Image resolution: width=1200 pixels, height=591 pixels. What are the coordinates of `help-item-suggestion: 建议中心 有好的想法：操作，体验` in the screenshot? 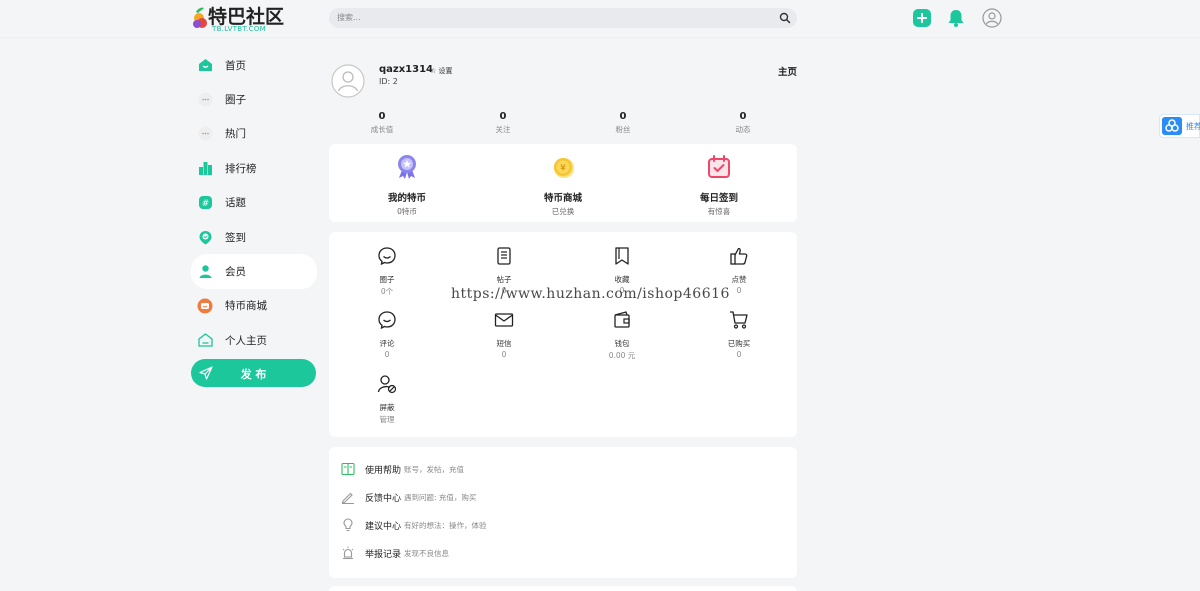 It's located at (414, 525).